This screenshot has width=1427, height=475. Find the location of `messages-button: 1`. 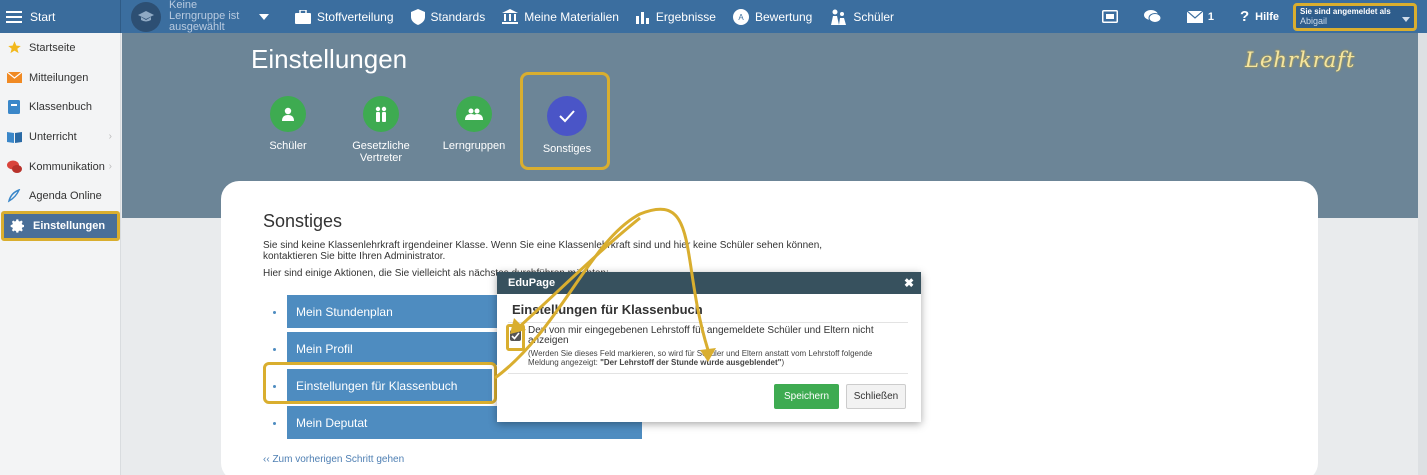

messages-button: 1 is located at coordinates (1200, 16).